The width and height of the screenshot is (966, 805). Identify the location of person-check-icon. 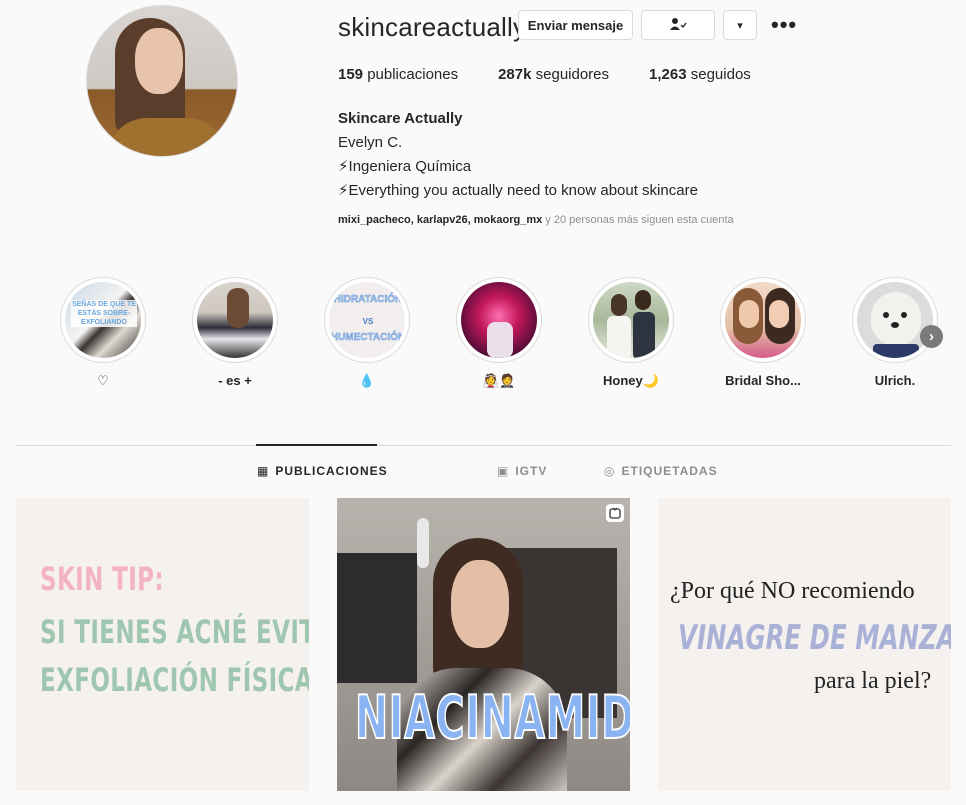
(678, 25).